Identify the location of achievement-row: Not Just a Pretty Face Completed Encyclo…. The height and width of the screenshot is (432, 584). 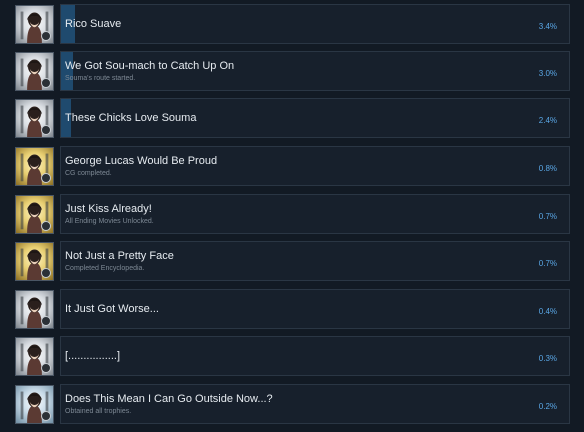
(292, 261).